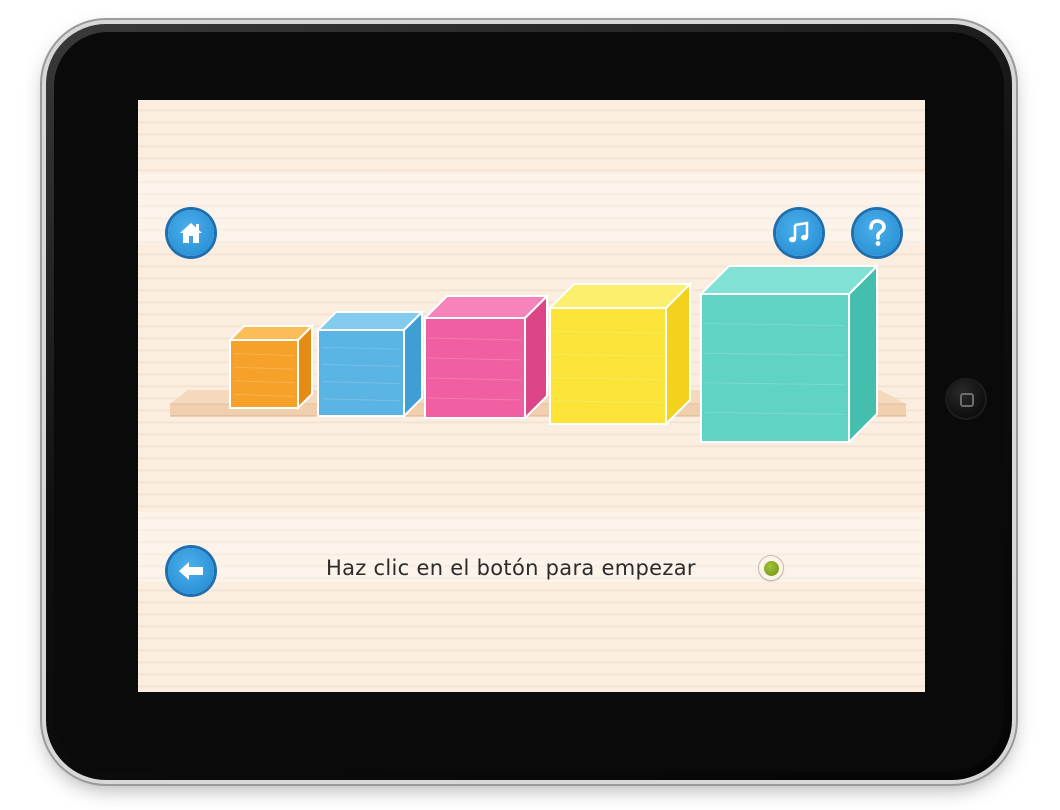 Image resolution: width=1060 pixels, height=810 pixels. What do you see at coordinates (966, 399) in the screenshot?
I see `hardware-home-button` at bounding box center [966, 399].